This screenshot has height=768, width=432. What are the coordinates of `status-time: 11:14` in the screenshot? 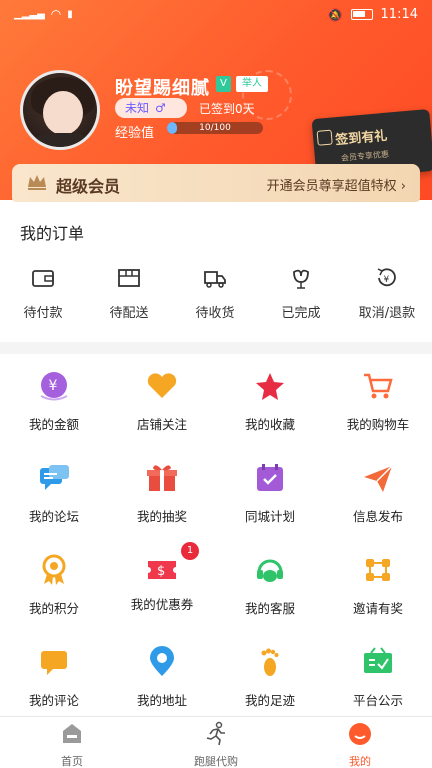 It's located at (399, 14).